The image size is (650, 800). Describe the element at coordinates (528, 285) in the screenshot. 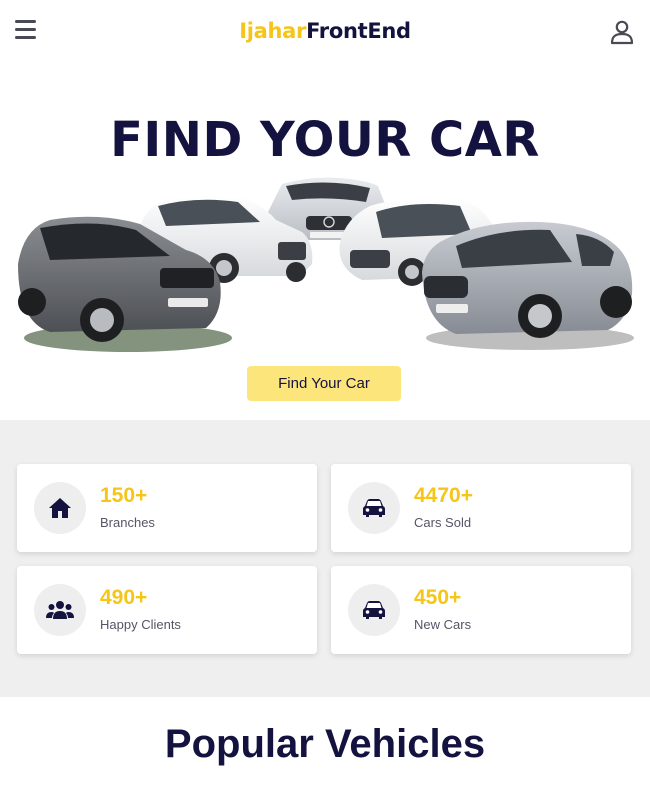

I see `car-ix35` at that location.